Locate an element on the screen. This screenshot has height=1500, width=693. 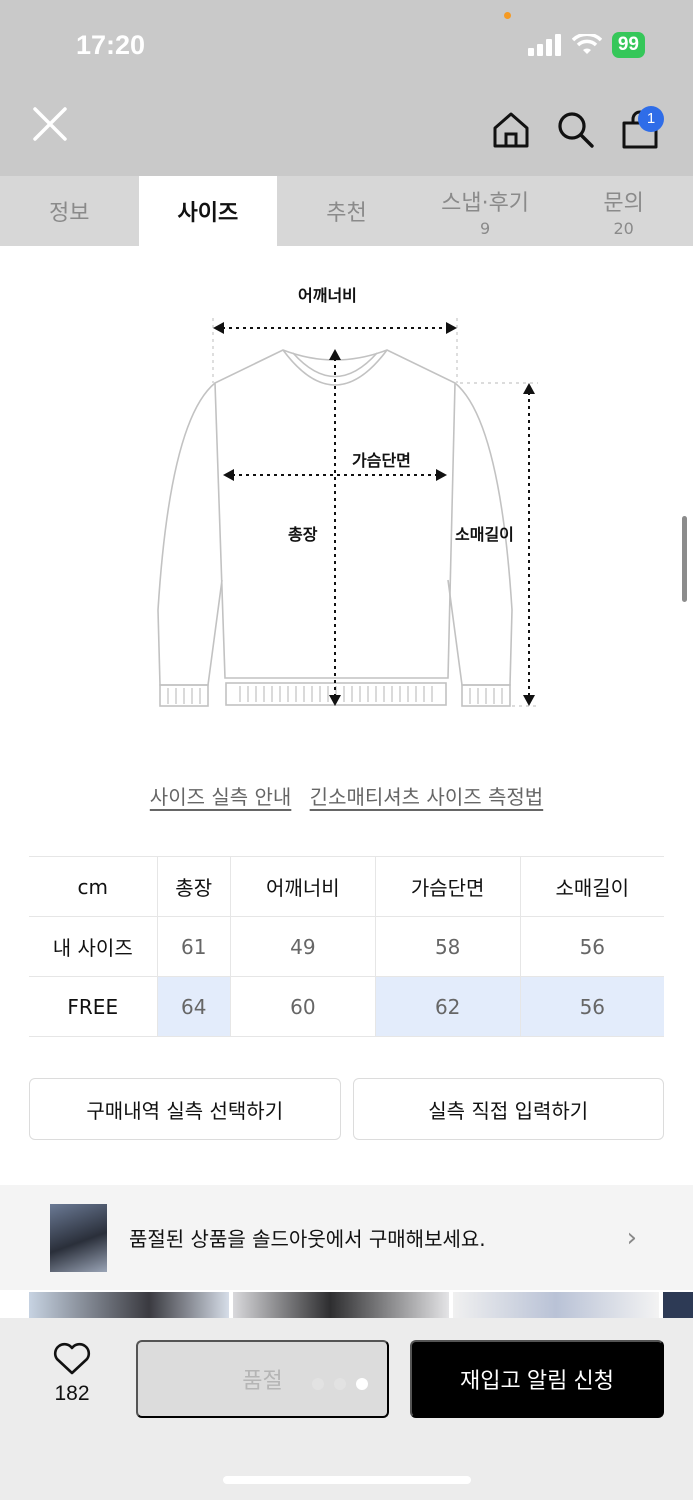
tab-count: 9 is located at coordinates (485, 228).